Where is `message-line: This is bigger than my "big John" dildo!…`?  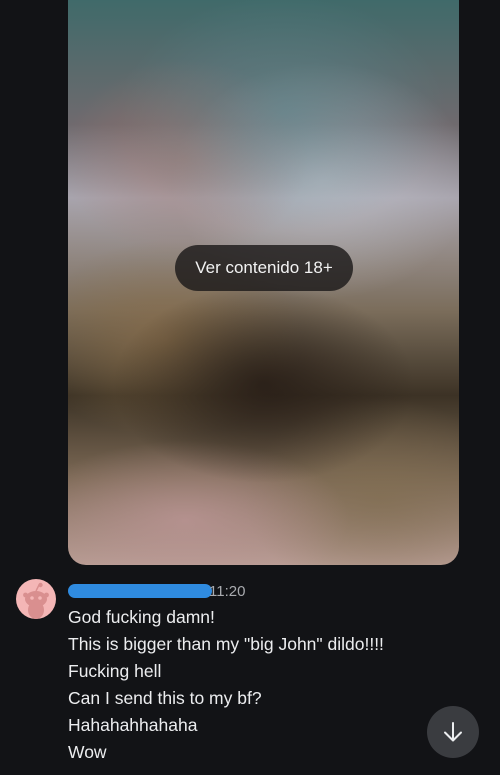 message-line: This is bigger than my "big John" dildo!… is located at coordinates (226, 644).